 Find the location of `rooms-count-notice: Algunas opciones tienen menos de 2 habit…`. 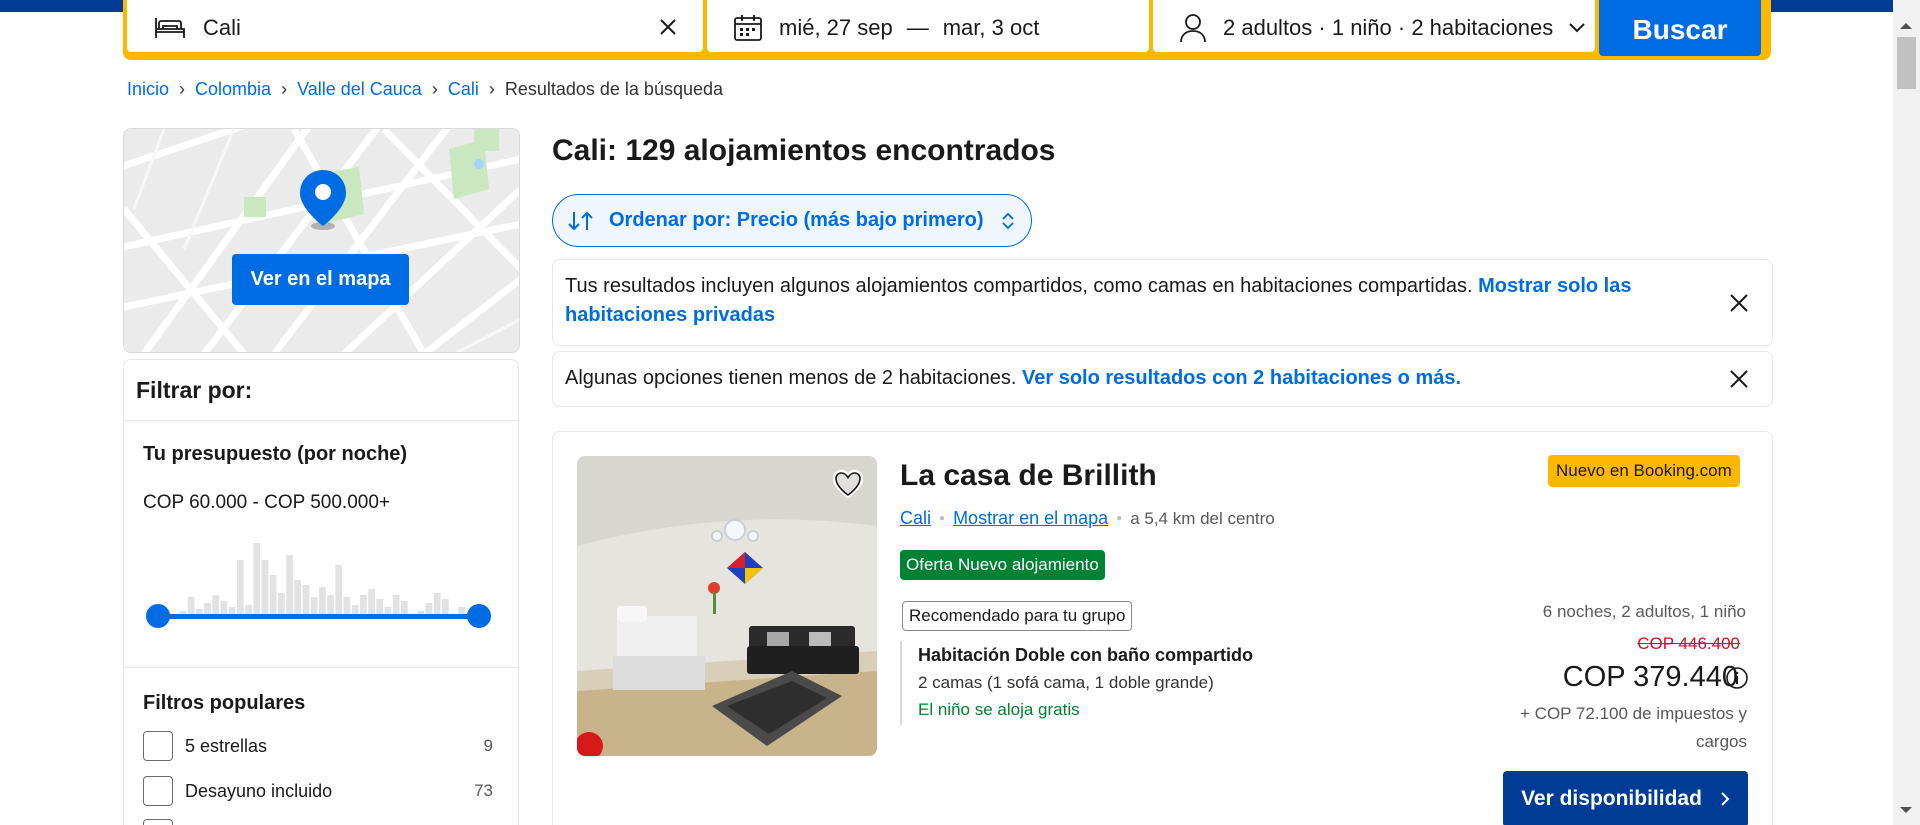

rooms-count-notice: Algunas opciones tienen menos de 2 habit… is located at coordinates (1162, 379).